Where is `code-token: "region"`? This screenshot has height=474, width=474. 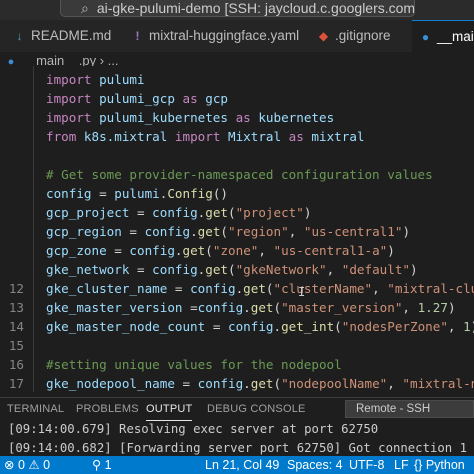
code-token: "region" is located at coordinates (258, 231).